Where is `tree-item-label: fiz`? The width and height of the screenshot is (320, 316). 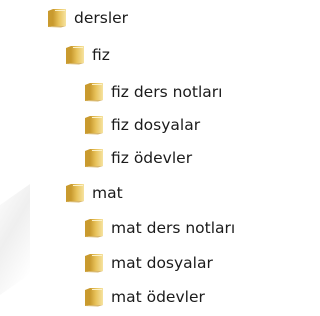
tree-item-label: fiz is located at coordinates (101, 55).